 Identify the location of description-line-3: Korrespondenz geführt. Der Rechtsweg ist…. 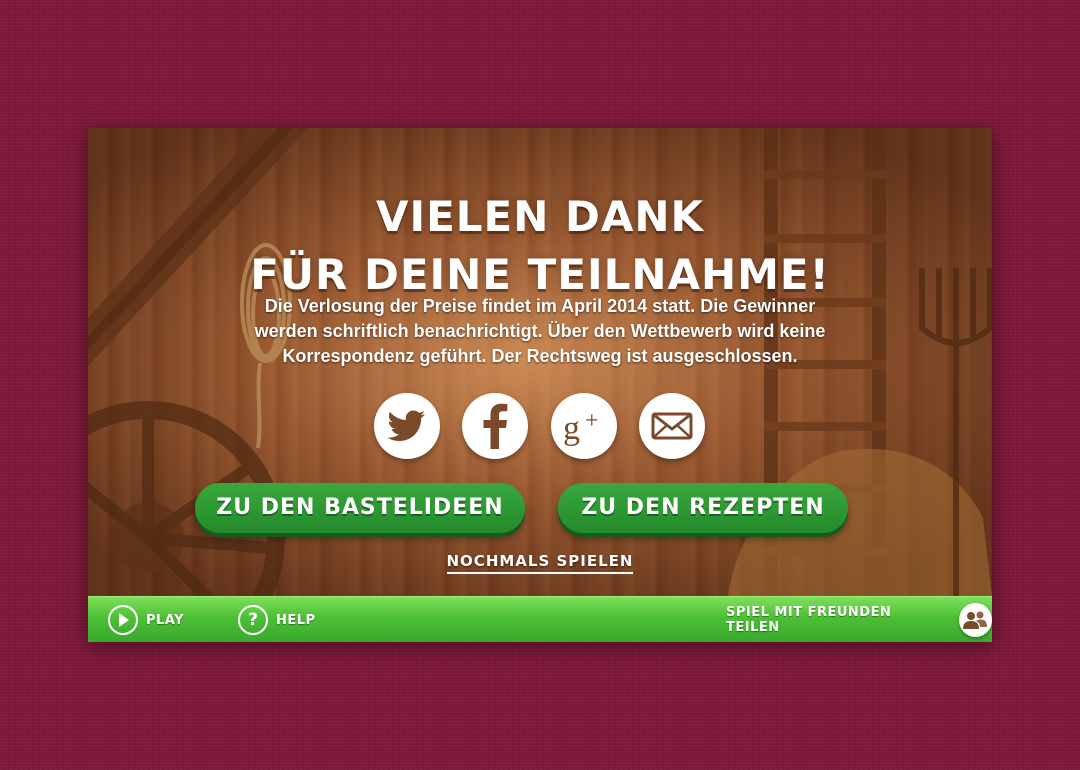
(540, 356).